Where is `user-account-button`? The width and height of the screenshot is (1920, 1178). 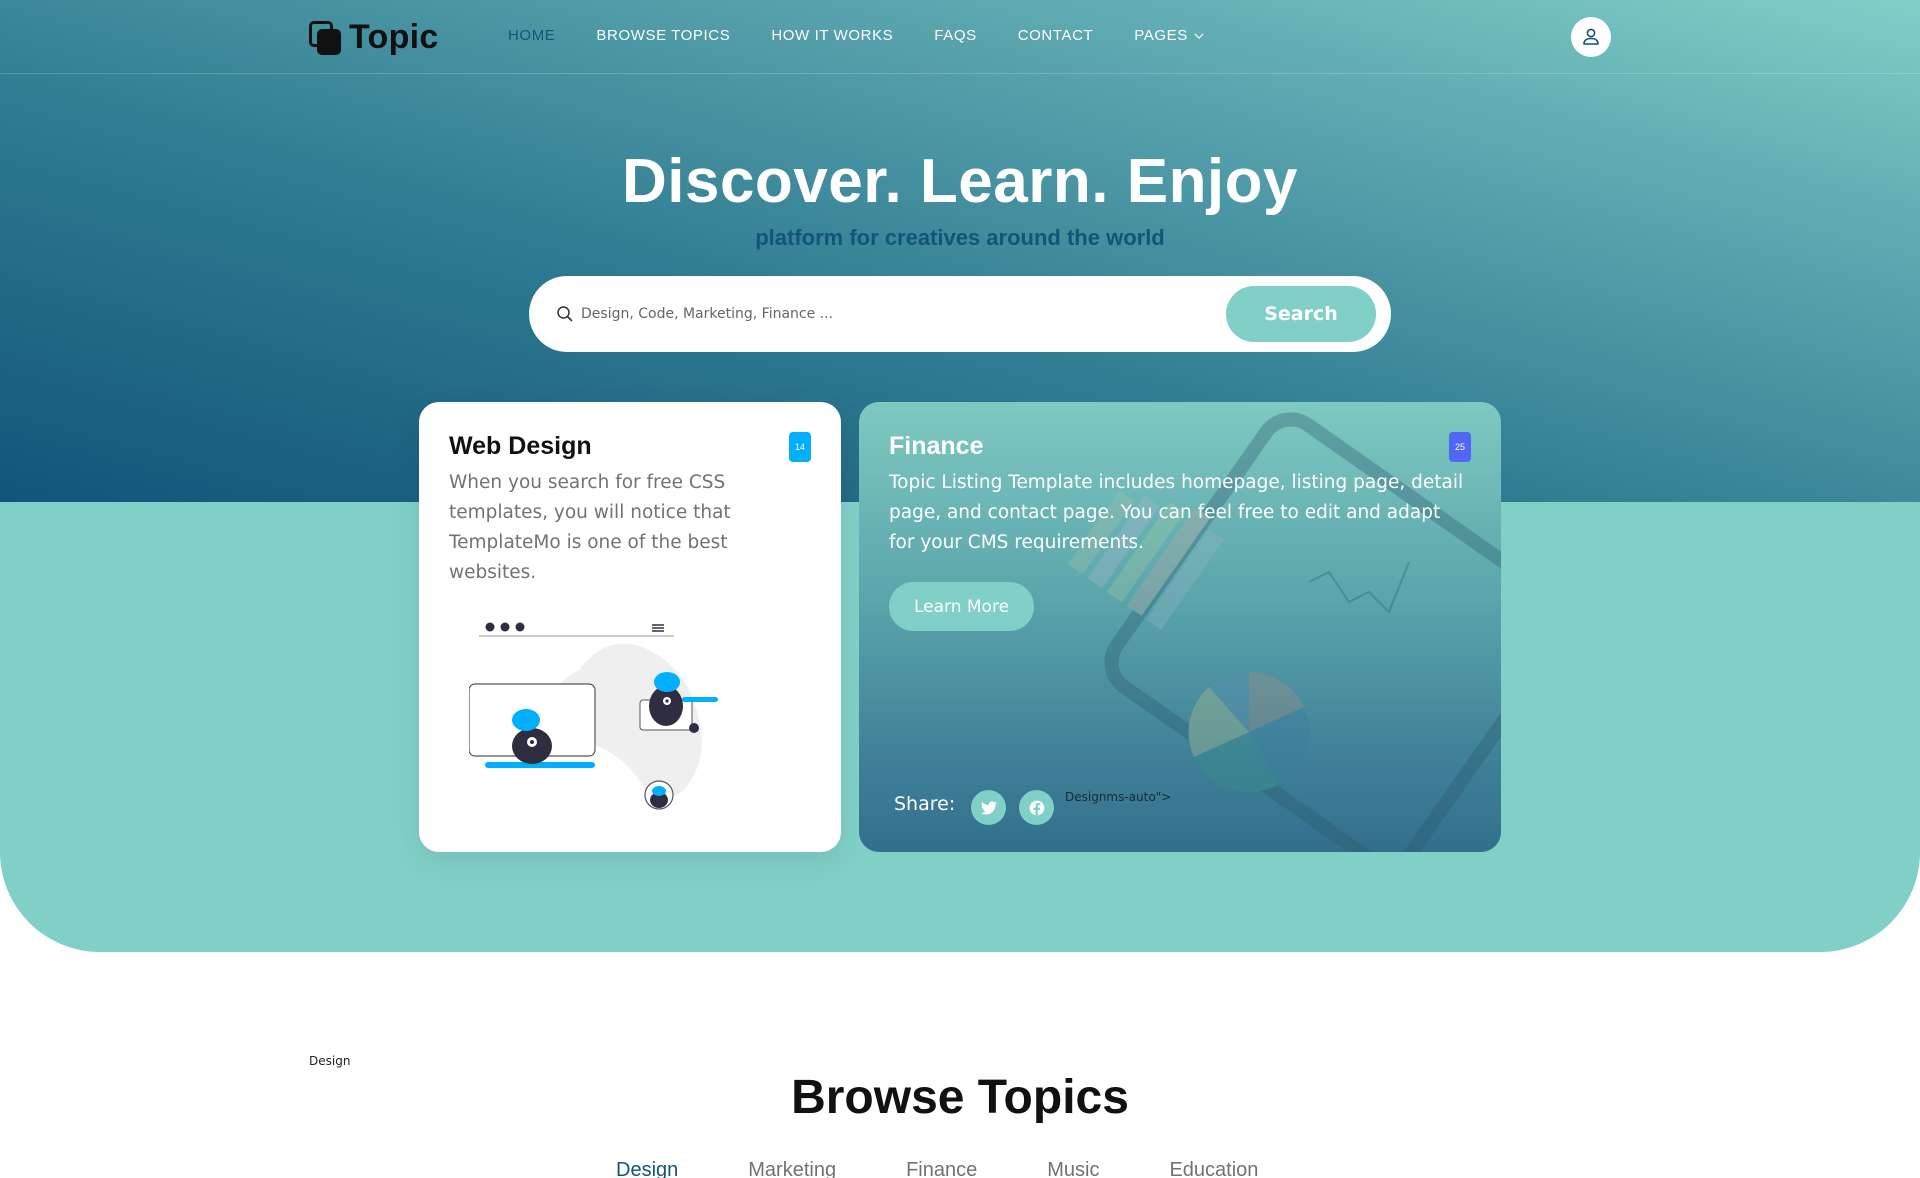 user-account-button is located at coordinates (1591, 37).